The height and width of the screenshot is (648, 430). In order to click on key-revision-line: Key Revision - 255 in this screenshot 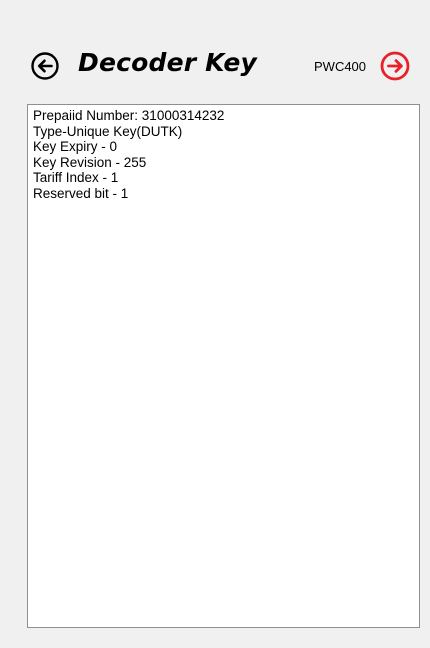, I will do `click(90, 162)`.